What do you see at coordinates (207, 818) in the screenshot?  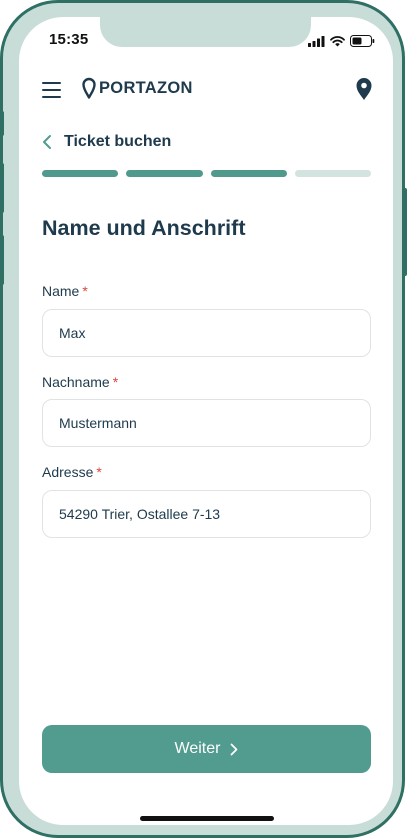 I see `home-indicator` at bounding box center [207, 818].